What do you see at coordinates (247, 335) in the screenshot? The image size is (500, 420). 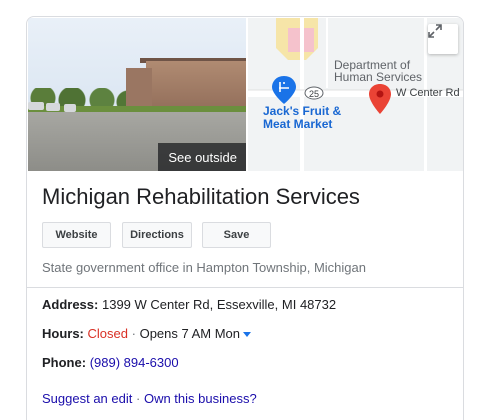 I see `chevron-down-icon` at bounding box center [247, 335].